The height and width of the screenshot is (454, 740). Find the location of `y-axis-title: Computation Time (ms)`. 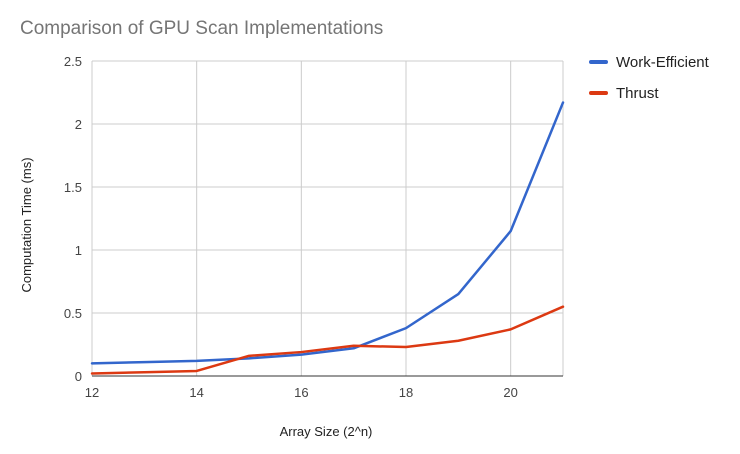

y-axis-title: Computation Time (ms) is located at coordinates (26, 224).